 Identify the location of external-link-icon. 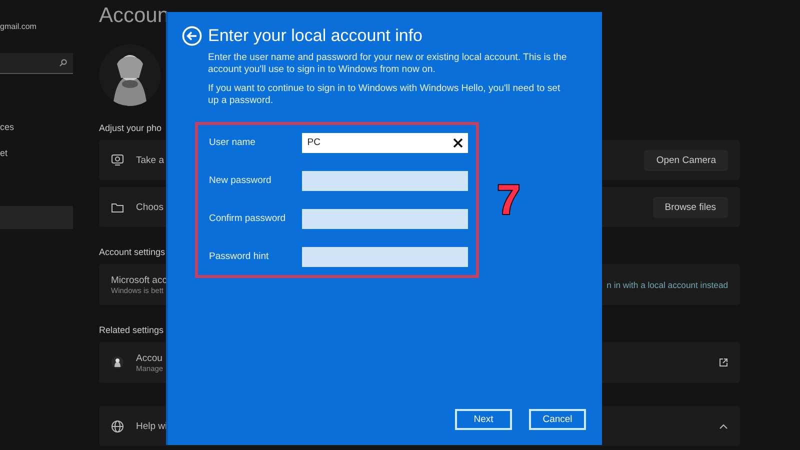
(723, 362).